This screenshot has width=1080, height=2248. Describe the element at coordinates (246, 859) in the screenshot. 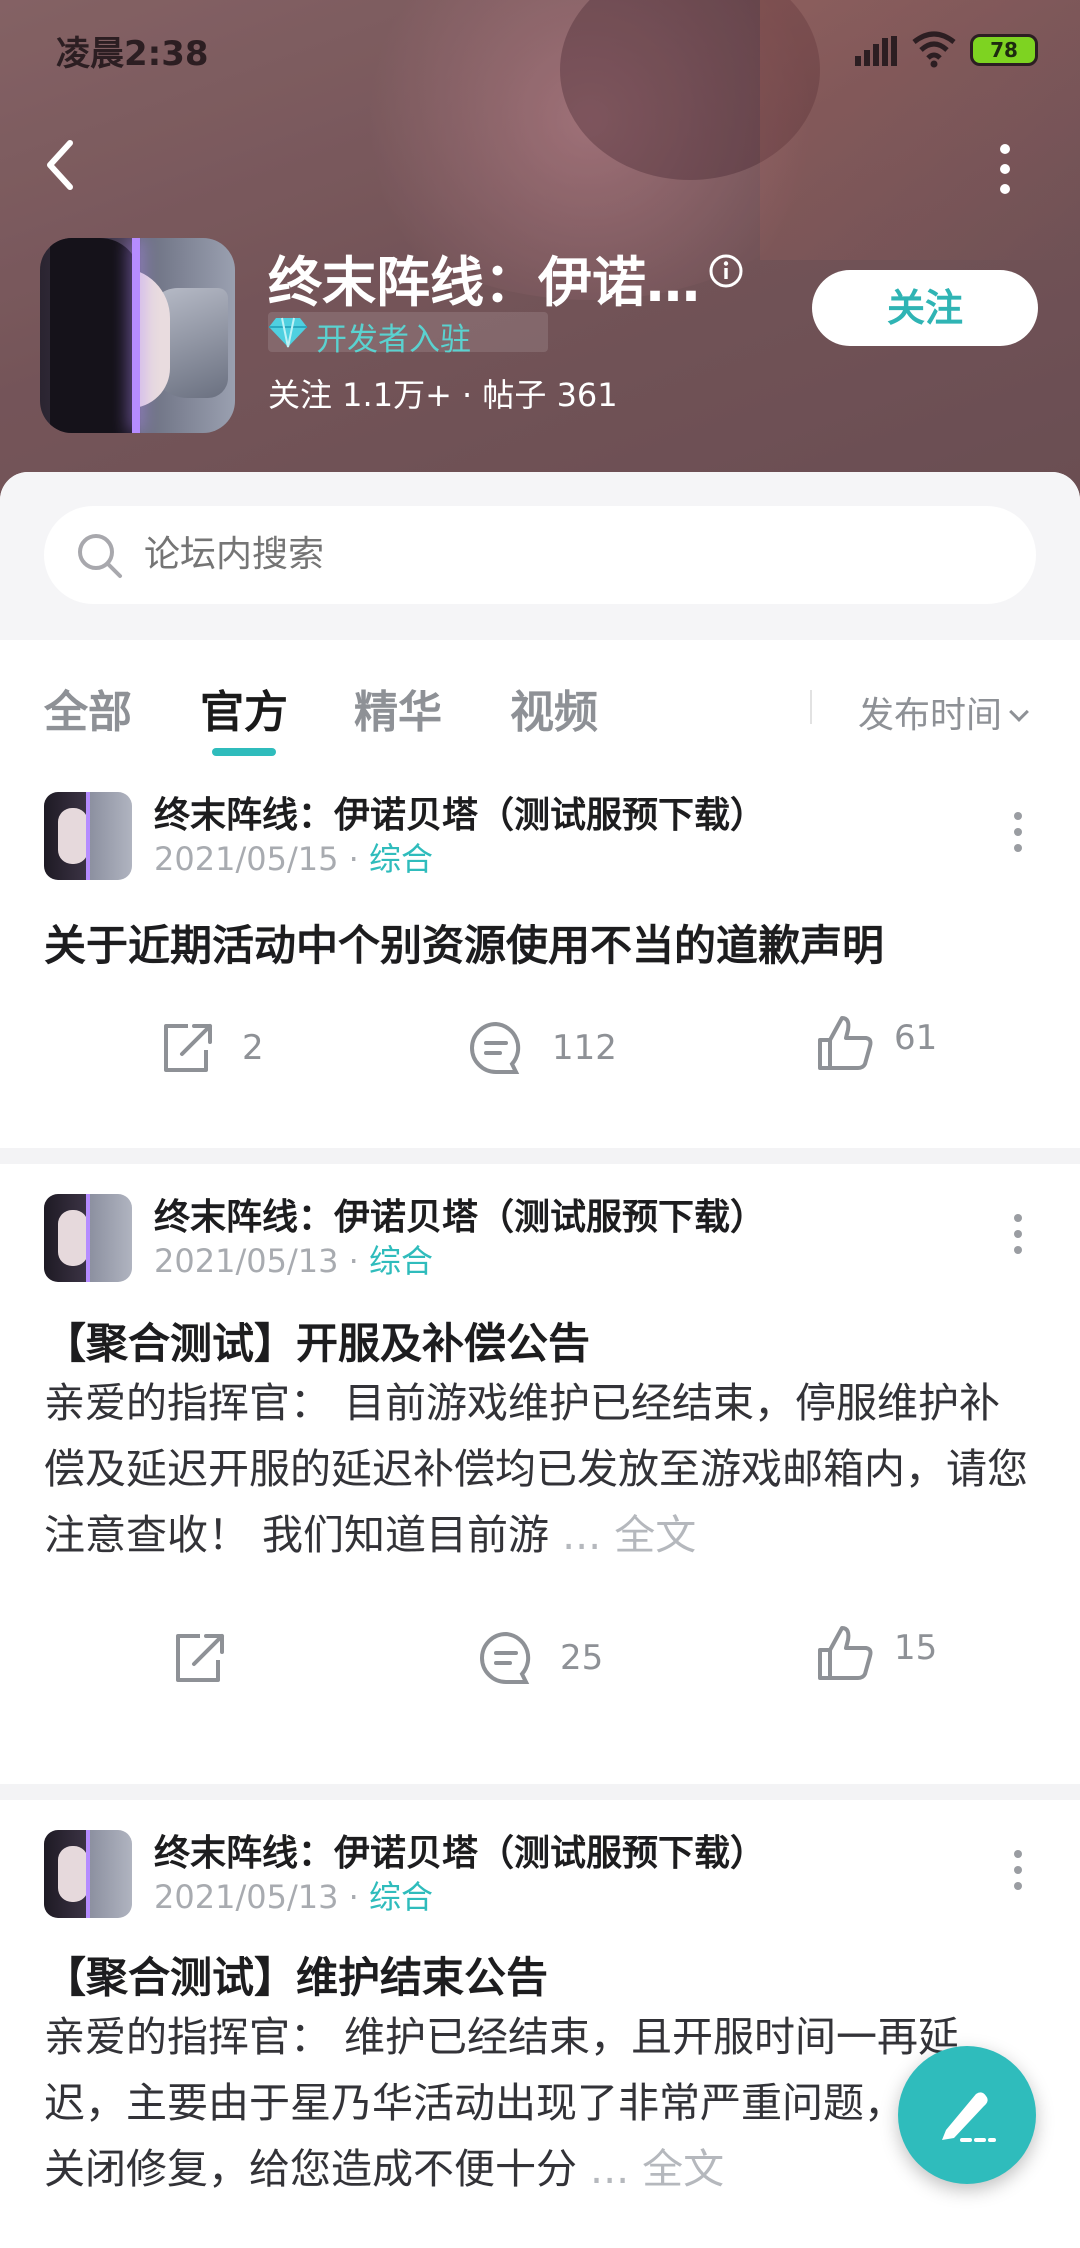

I see `post-date: 2021/05/15` at that location.